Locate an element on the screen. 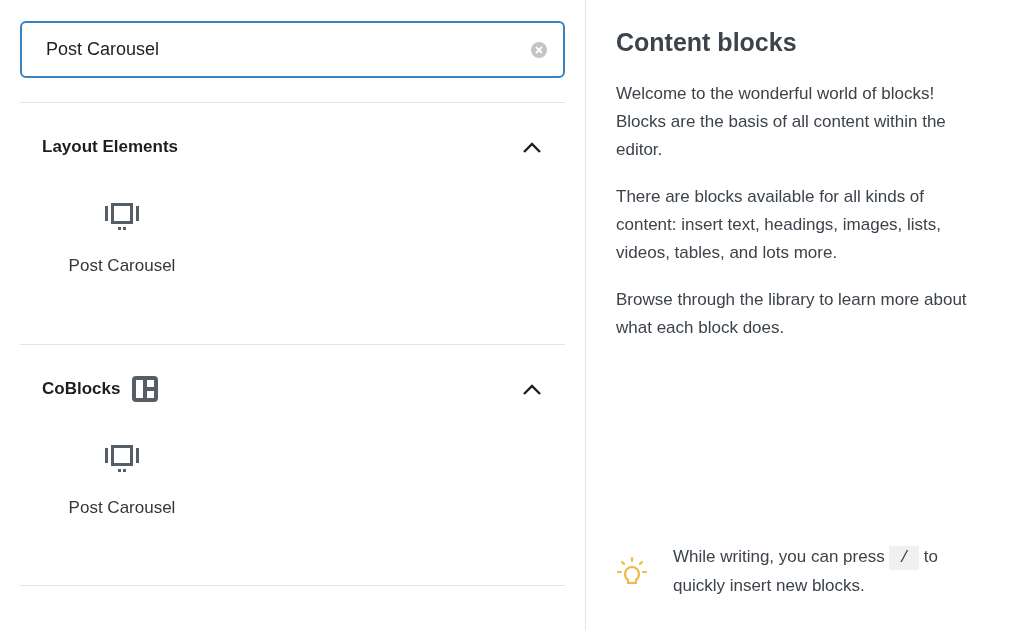 Image resolution: width=1024 pixels, height=630 pixels. help-title: Content blocks is located at coordinates (707, 42).